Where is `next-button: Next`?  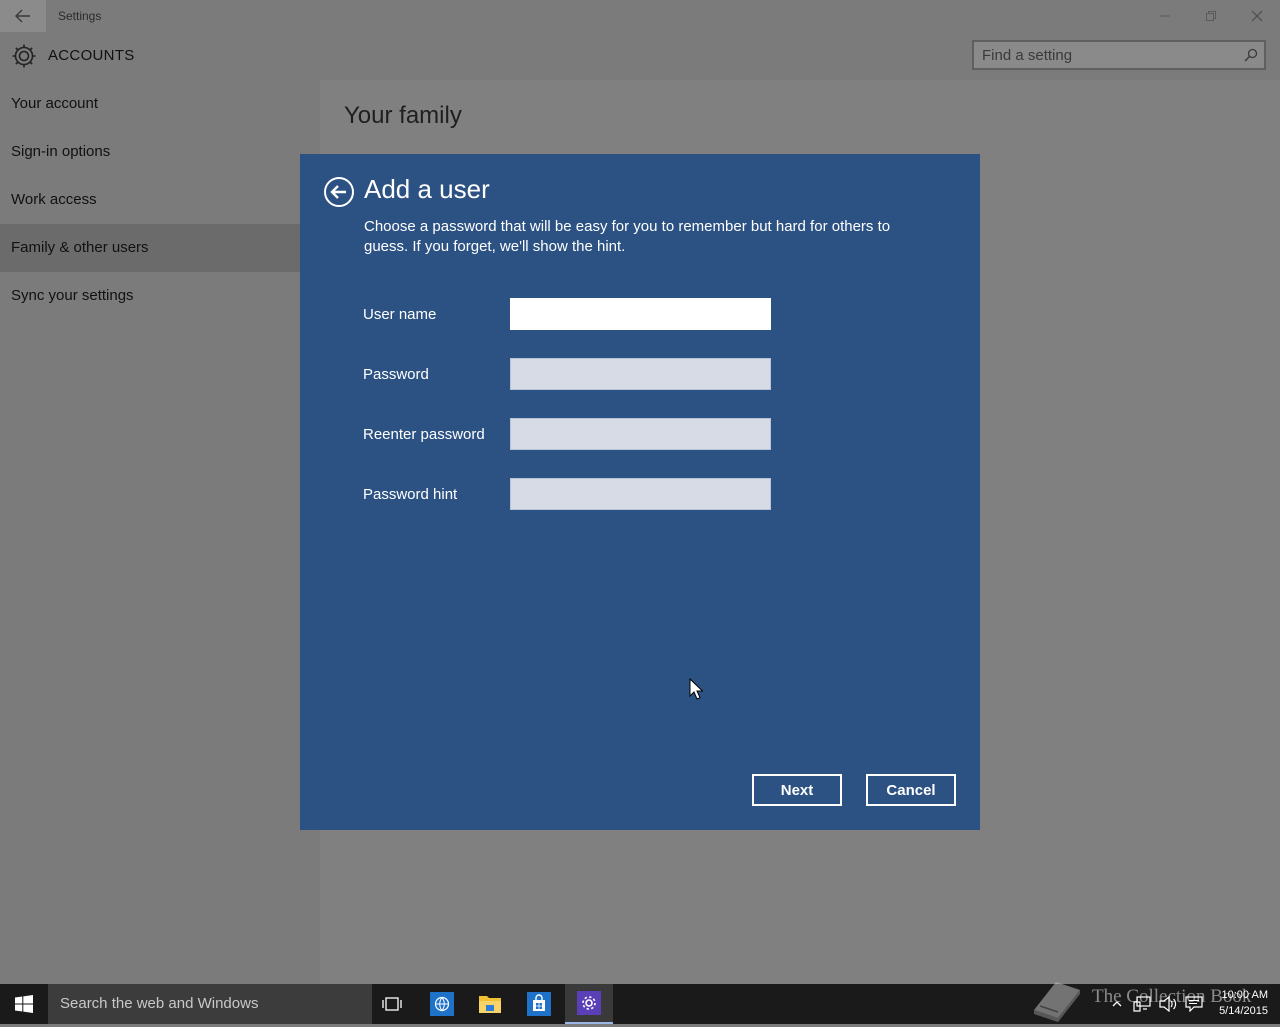
next-button: Next is located at coordinates (797, 790).